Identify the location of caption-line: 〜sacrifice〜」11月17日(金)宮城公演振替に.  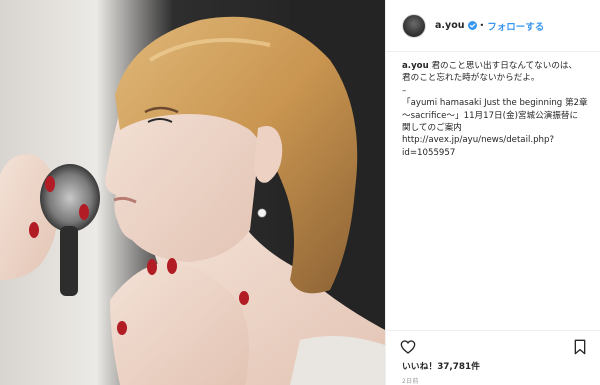
(490, 115).